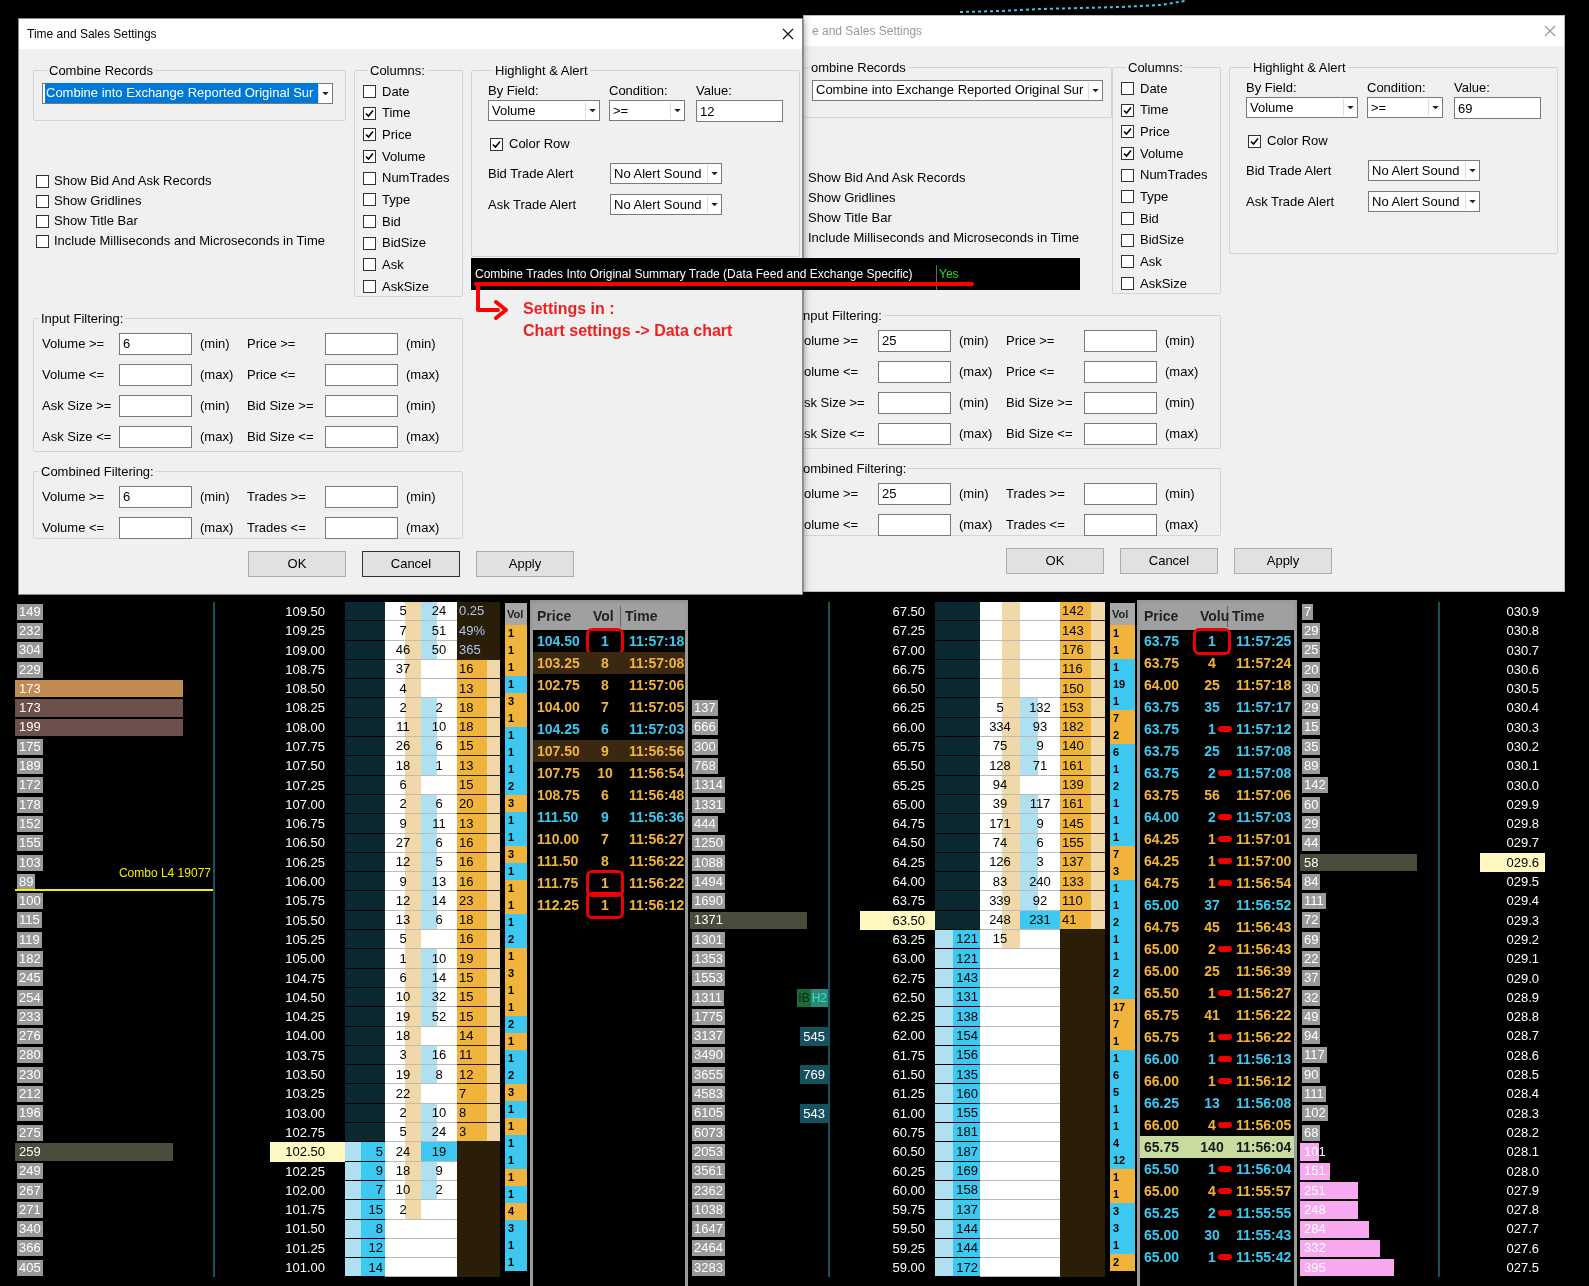  Describe the element at coordinates (852, 198) in the screenshot. I see `option-label: Show Gridlines` at that location.